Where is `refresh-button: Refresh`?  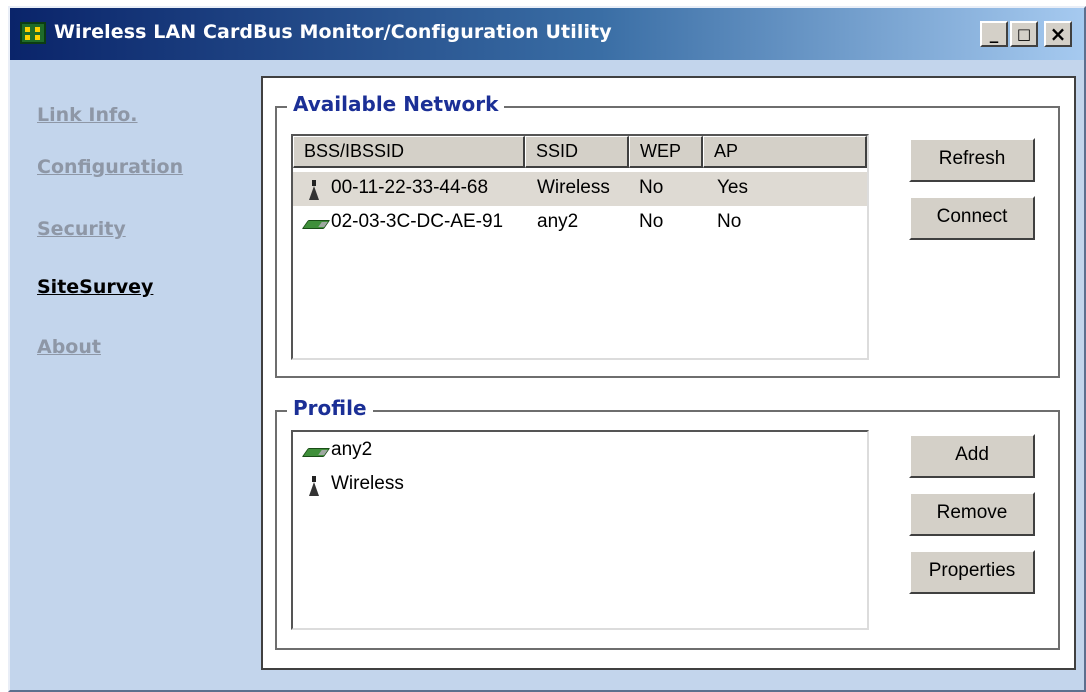 refresh-button: Refresh is located at coordinates (972, 160).